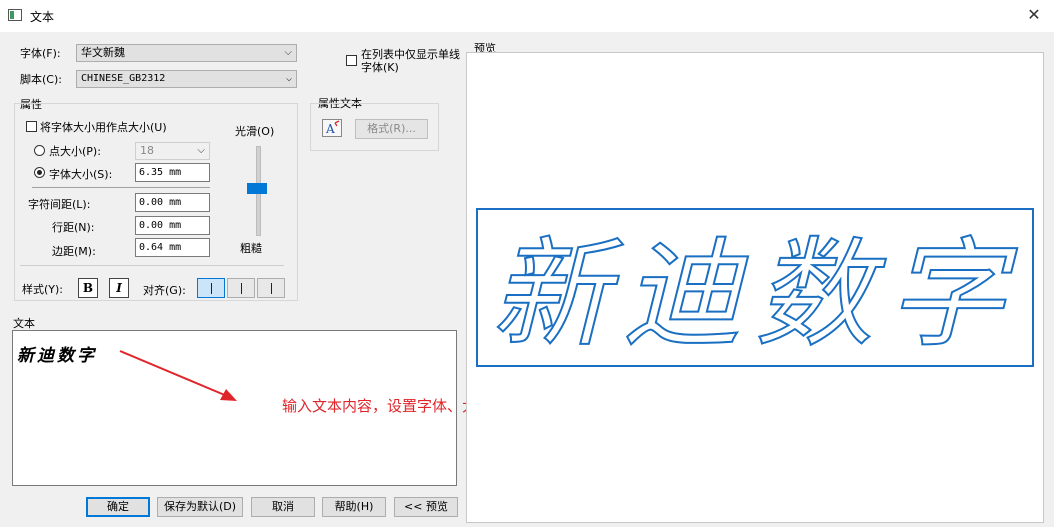  What do you see at coordinates (31, 126) in the screenshot?
I see `use-point-size-checkbox` at bounding box center [31, 126].